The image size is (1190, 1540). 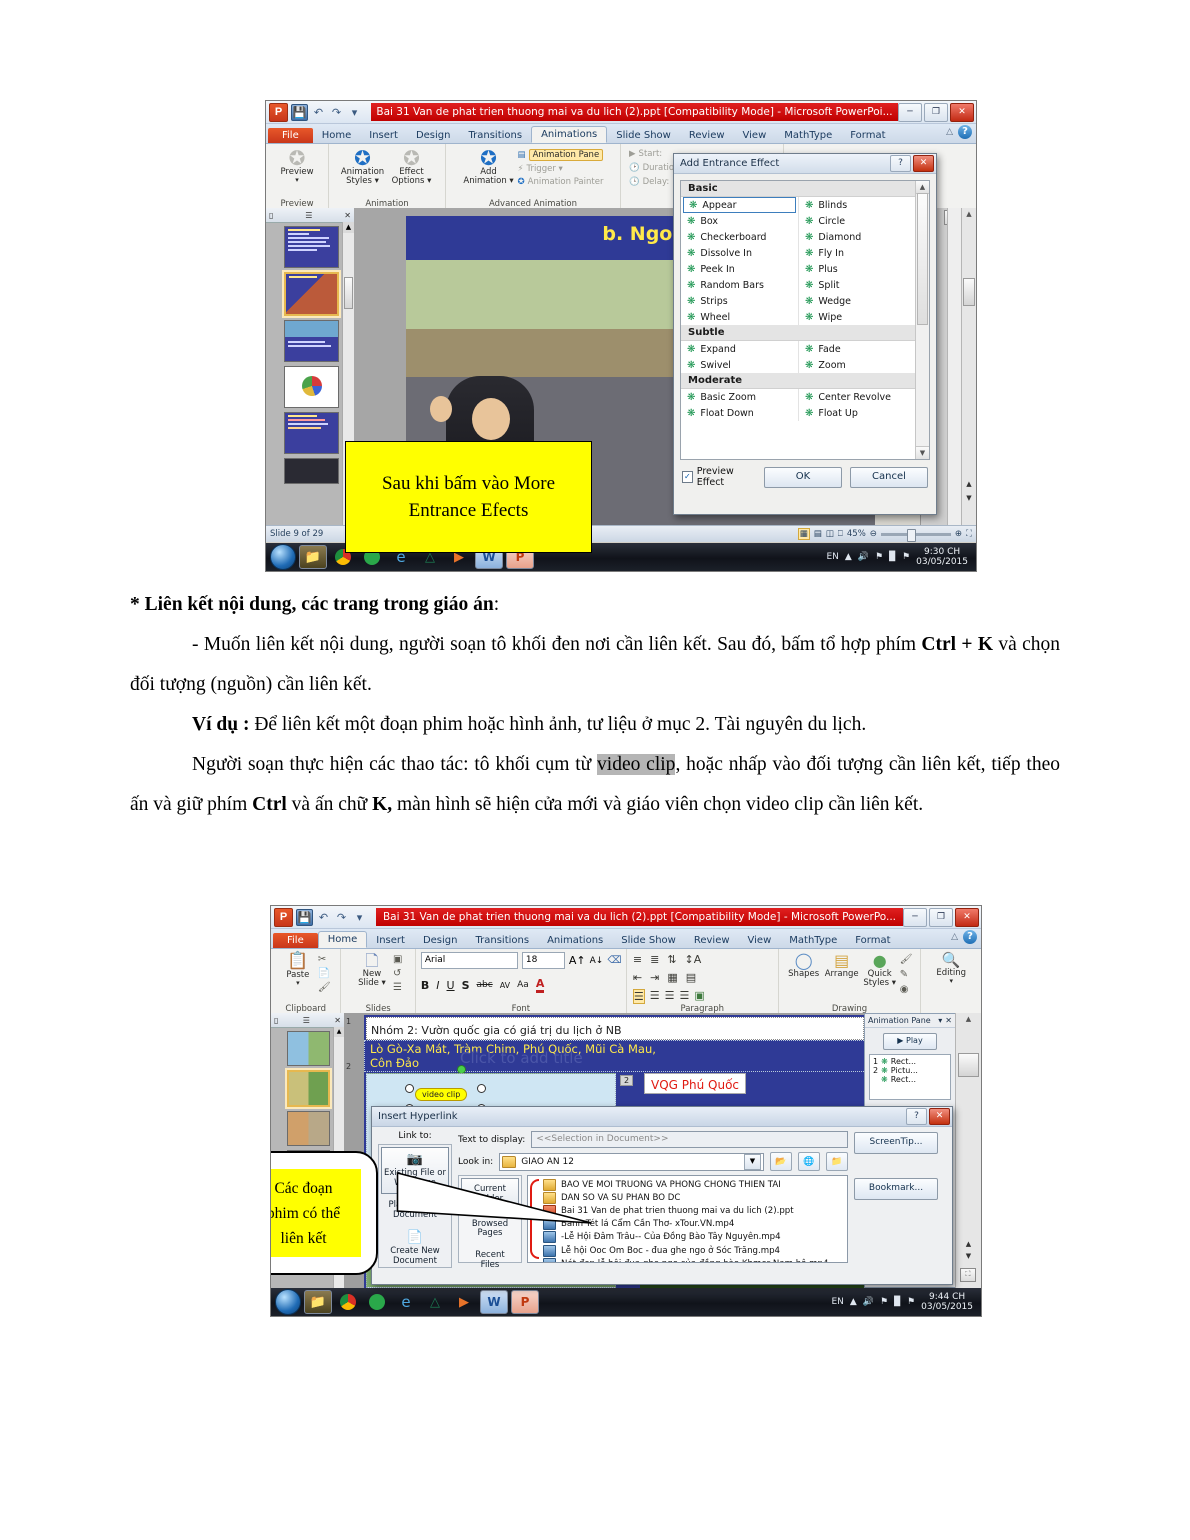 What do you see at coordinates (540, 985) in the screenshot?
I see `font-color-button: A` at bounding box center [540, 985].